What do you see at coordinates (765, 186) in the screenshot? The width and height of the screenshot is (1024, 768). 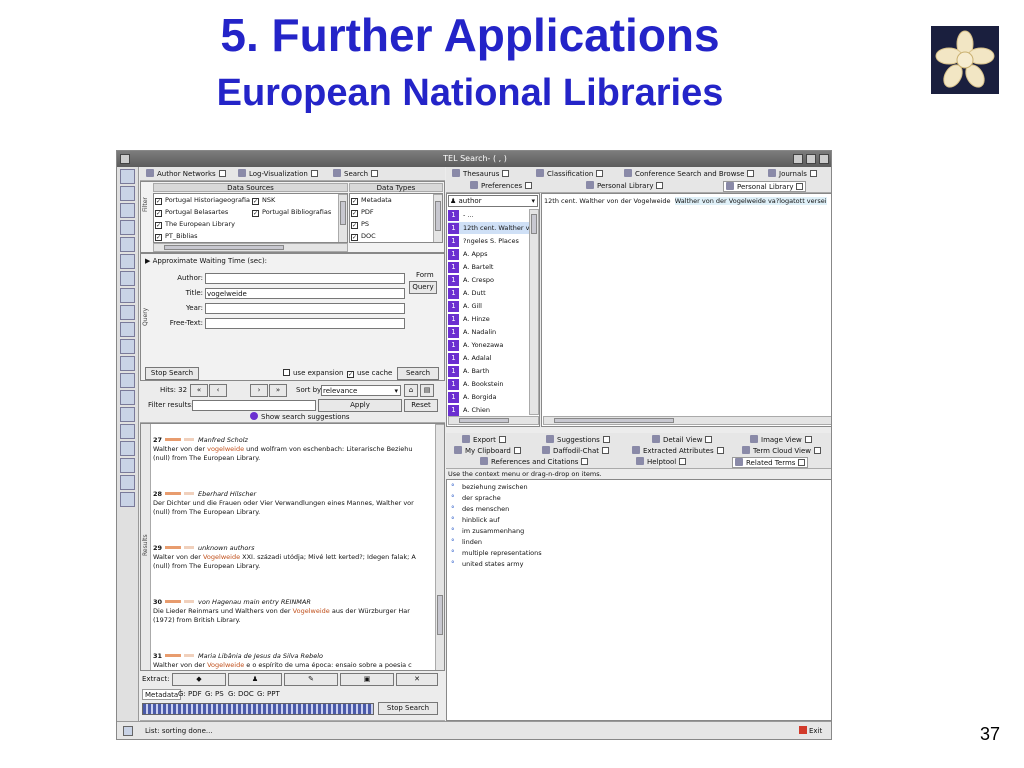 I see `tab-personal-library-active: Personal Library` at bounding box center [765, 186].